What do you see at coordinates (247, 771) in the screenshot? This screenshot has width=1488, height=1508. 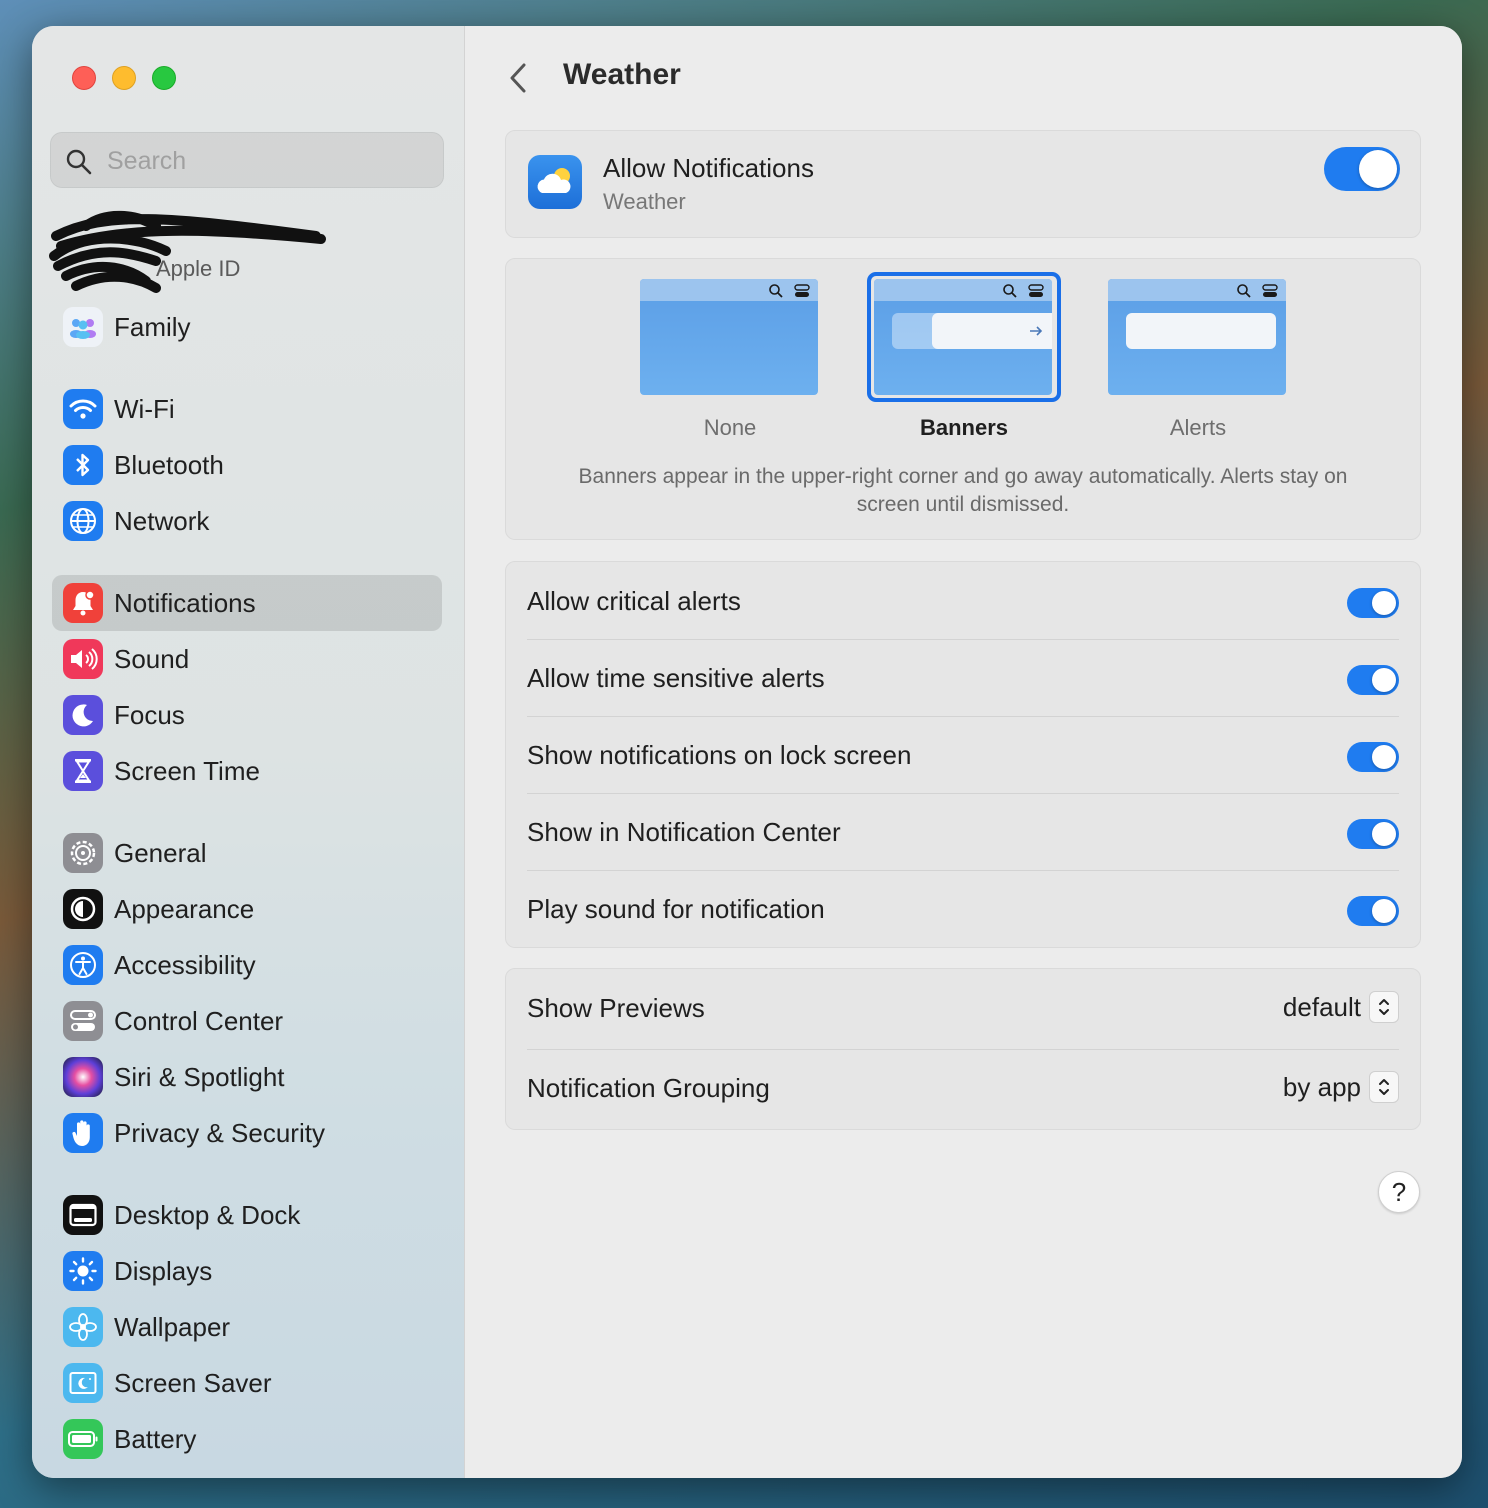 I see `sidebar-item-screen-time: Screen Time` at bounding box center [247, 771].